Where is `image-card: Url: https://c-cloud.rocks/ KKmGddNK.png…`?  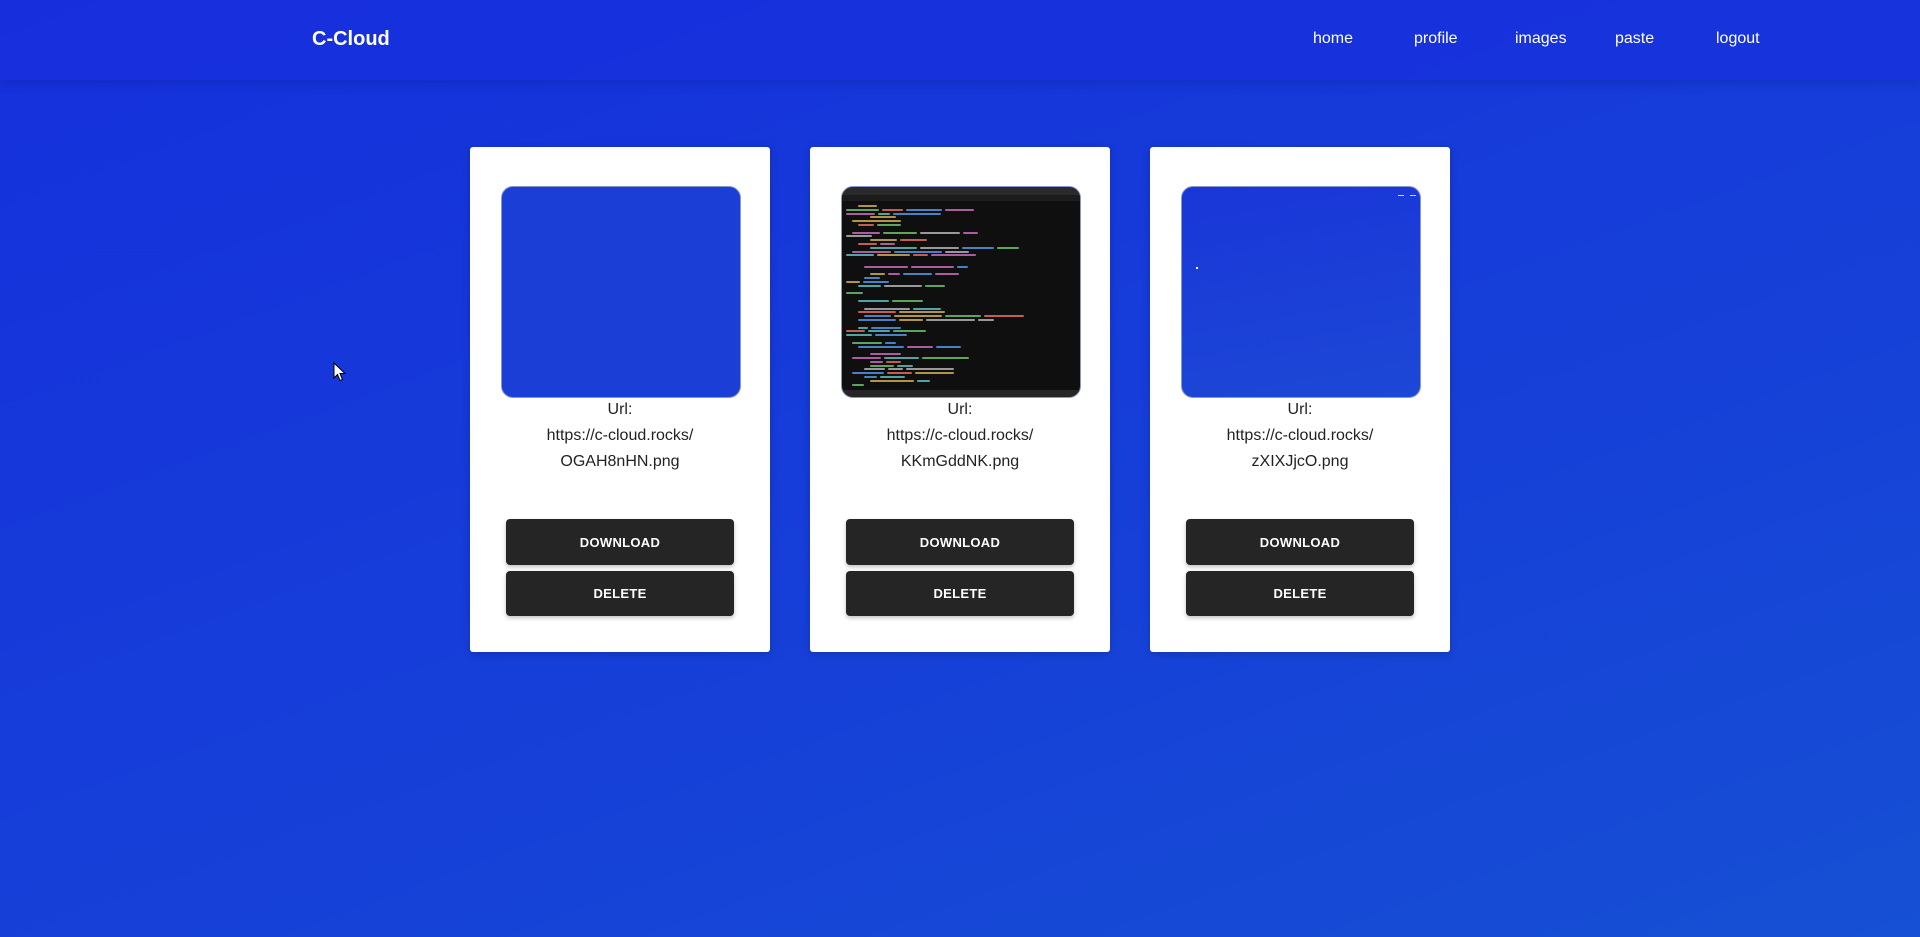
image-card: Url: https://c-cloud.rocks/ KKmGddNK.png… is located at coordinates (960, 399).